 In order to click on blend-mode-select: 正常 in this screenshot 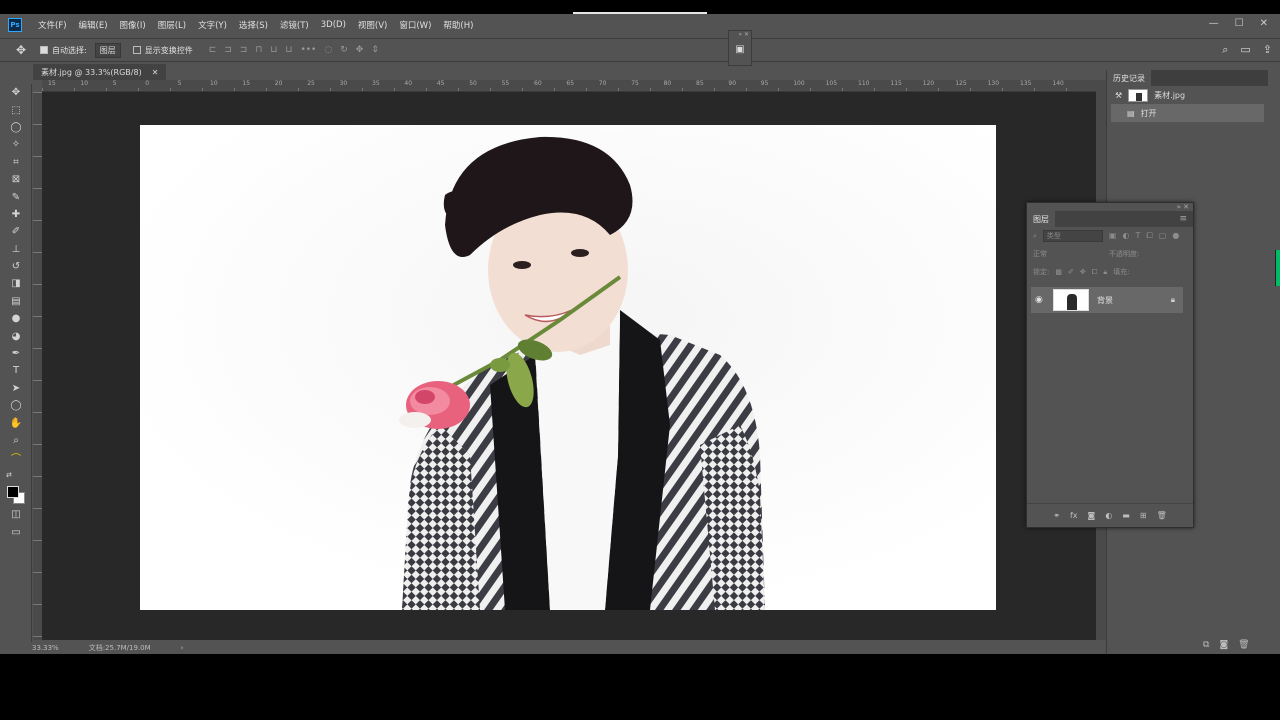, I will do `click(1068, 254)`.